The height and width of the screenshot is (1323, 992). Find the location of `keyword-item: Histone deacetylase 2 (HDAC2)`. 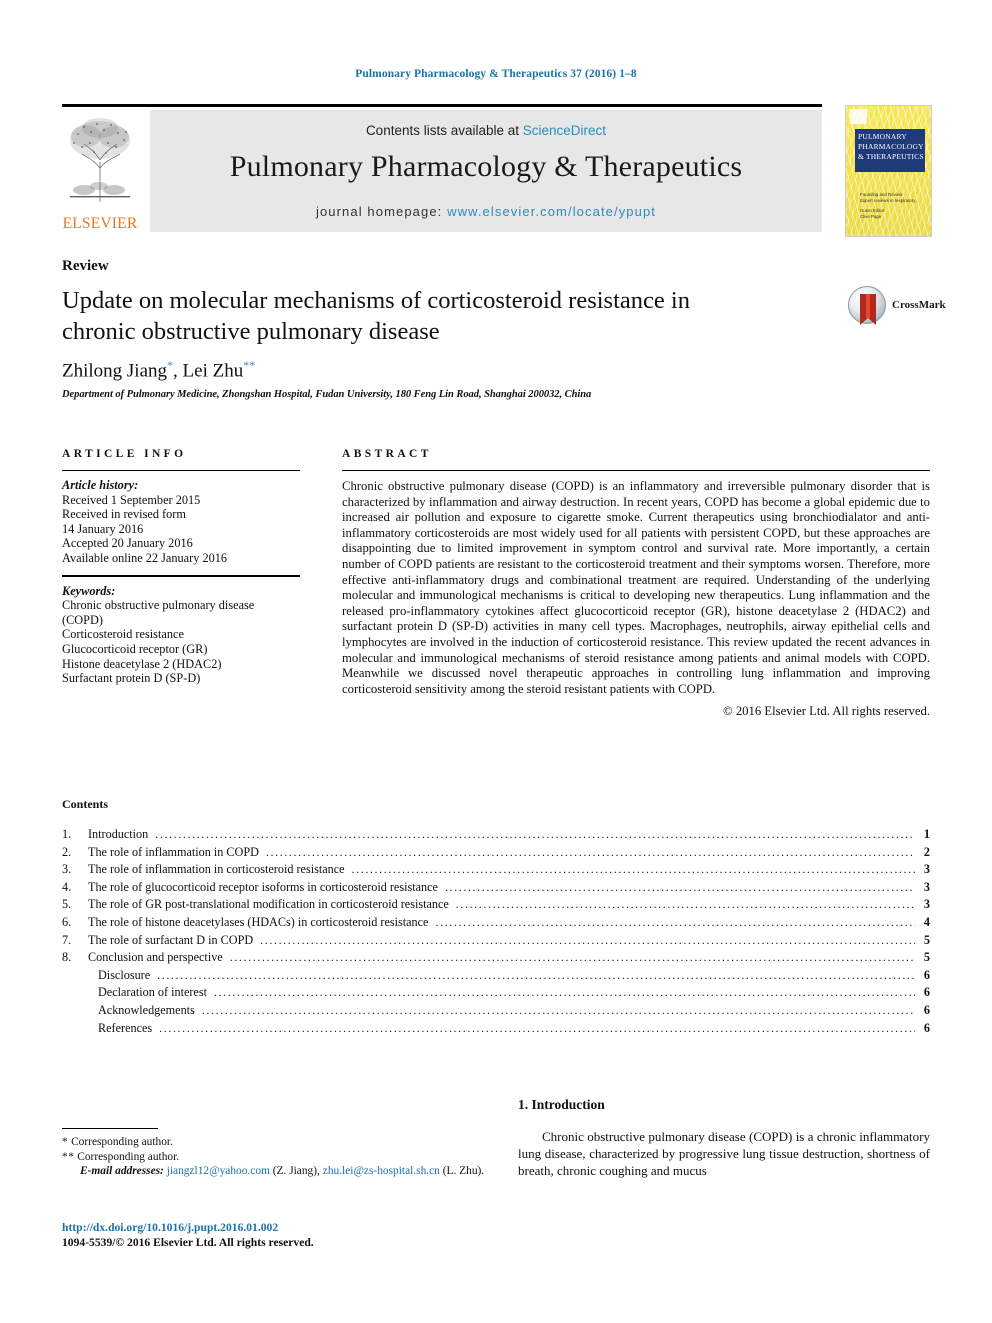

keyword-item: Histone deacetylase 2 (HDAC2) is located at coordinates (142, 663).